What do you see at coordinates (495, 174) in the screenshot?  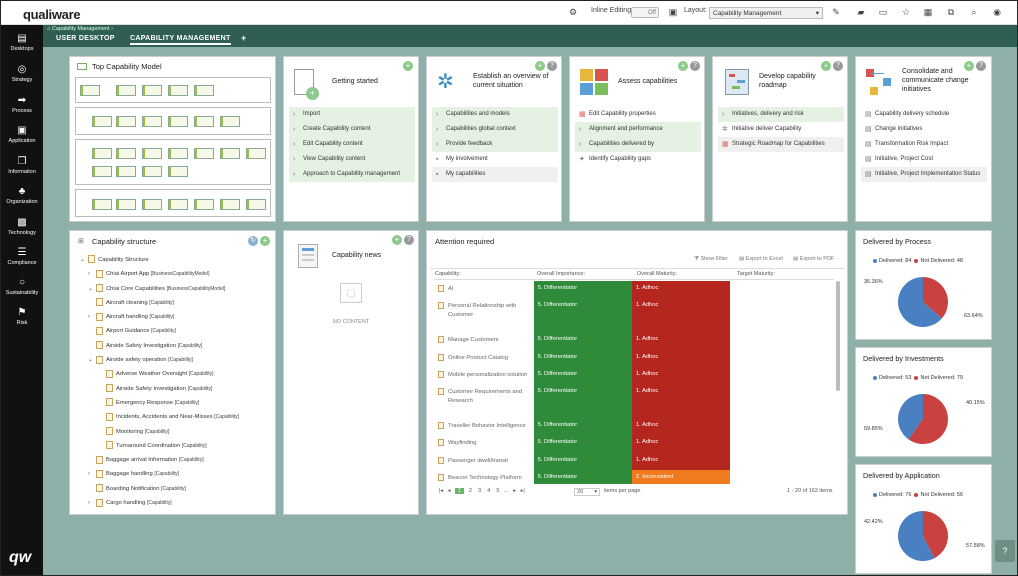 I see `menu-item: ▪ My capabilities` at bounding box center [495, 174].